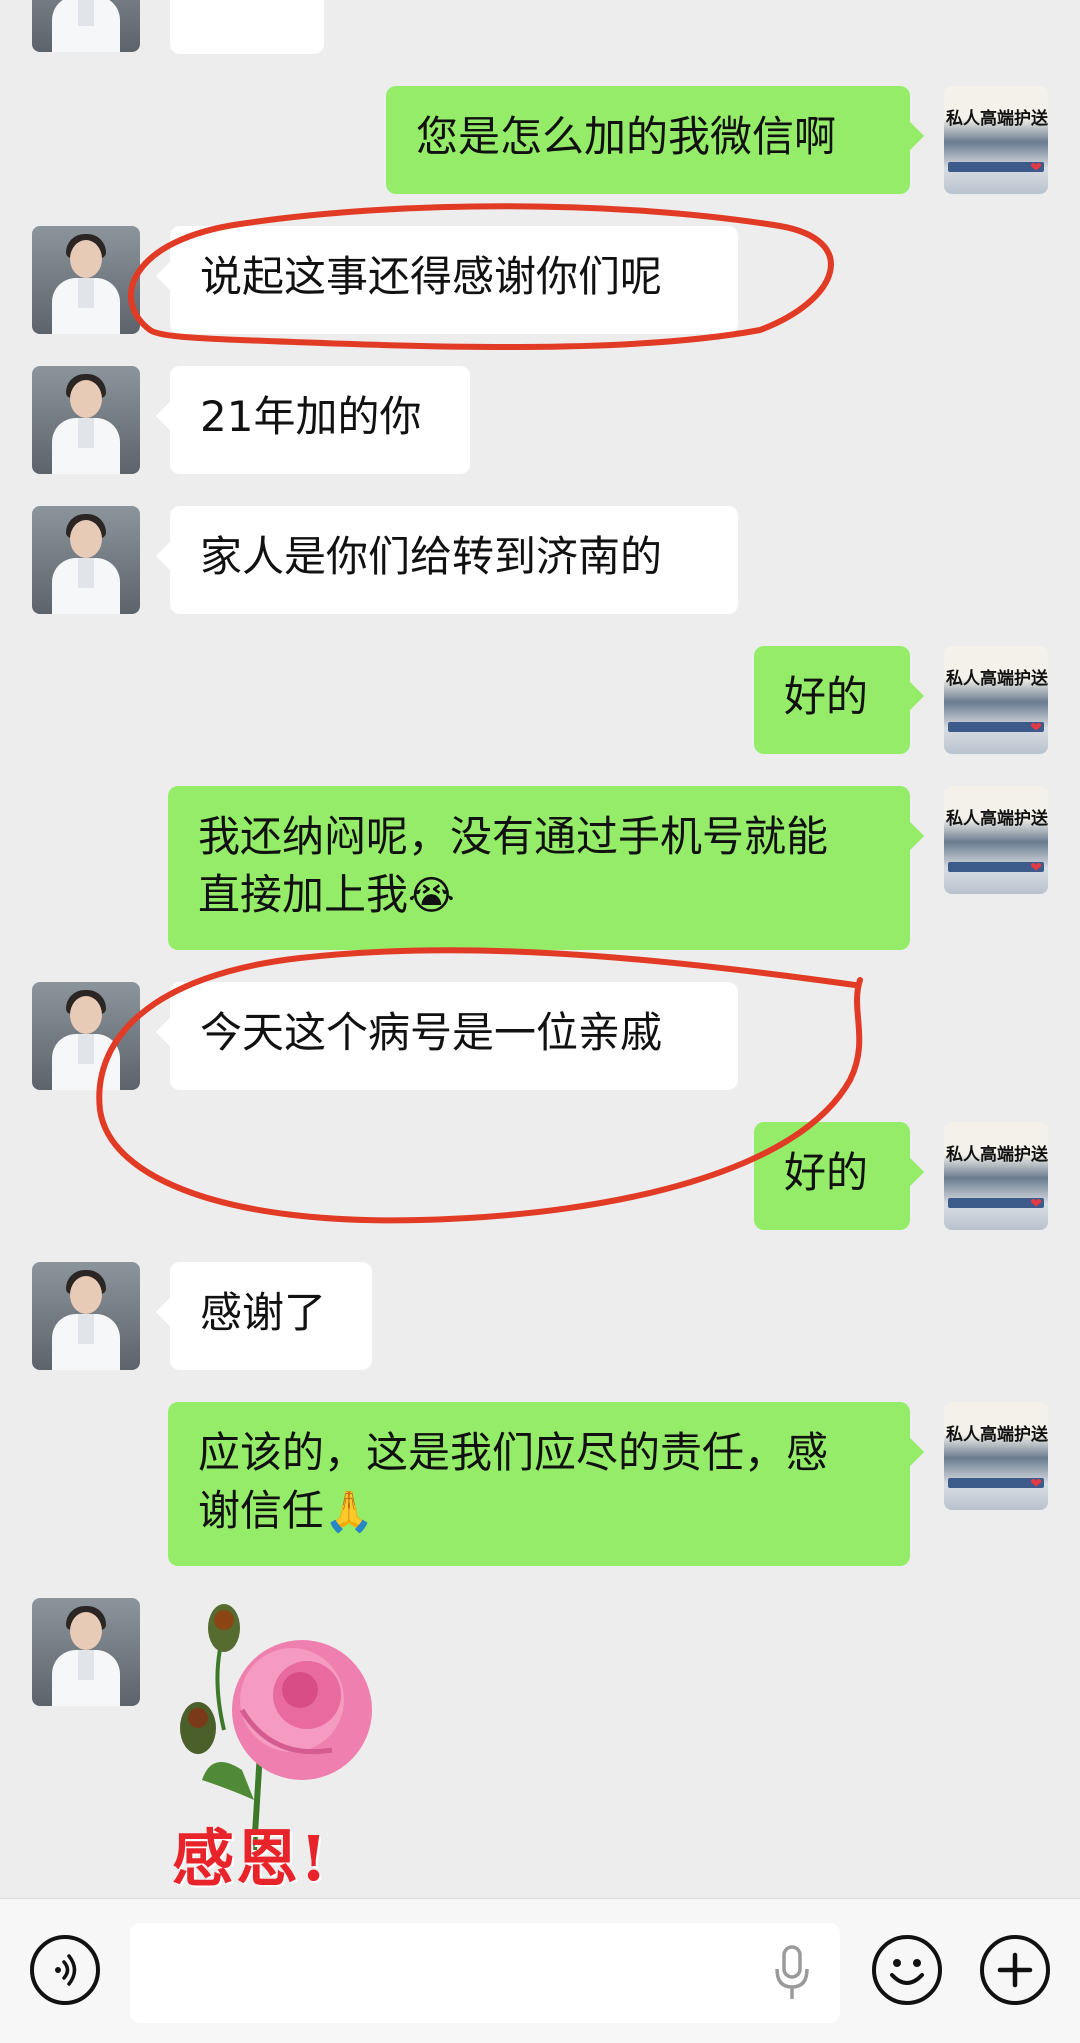 The height and width of the screenshot is (2043, 1080). What do you see at coordinates (263, 1312) in the screenshot?
I see `message-text: 感谢了` at bounding box center [263, 1312].